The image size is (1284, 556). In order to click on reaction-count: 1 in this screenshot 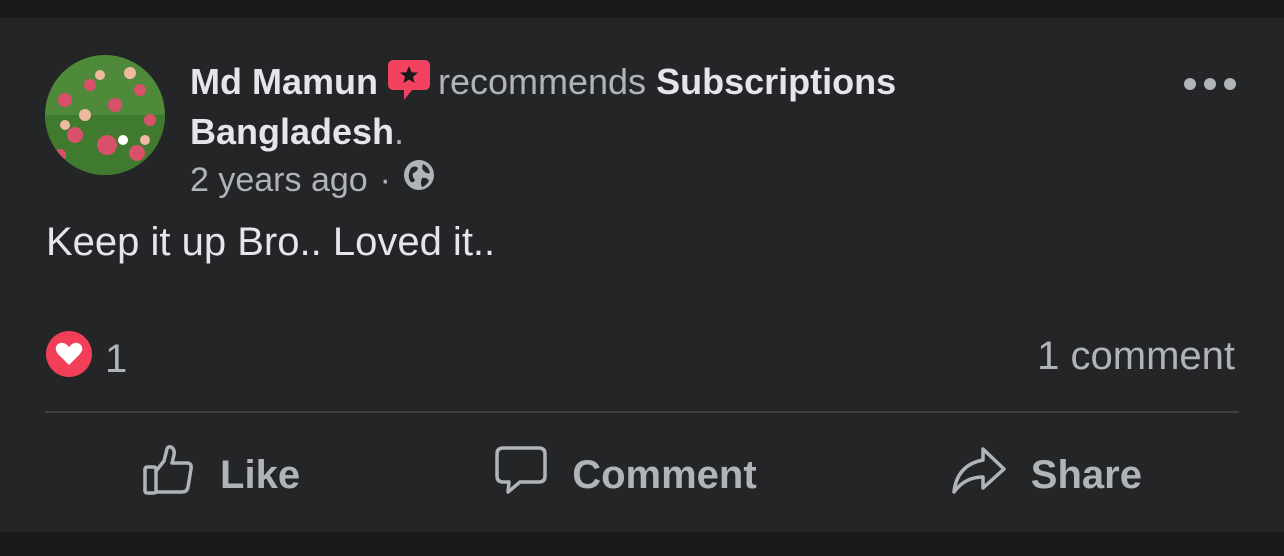, I will do `click(116, 358)`.